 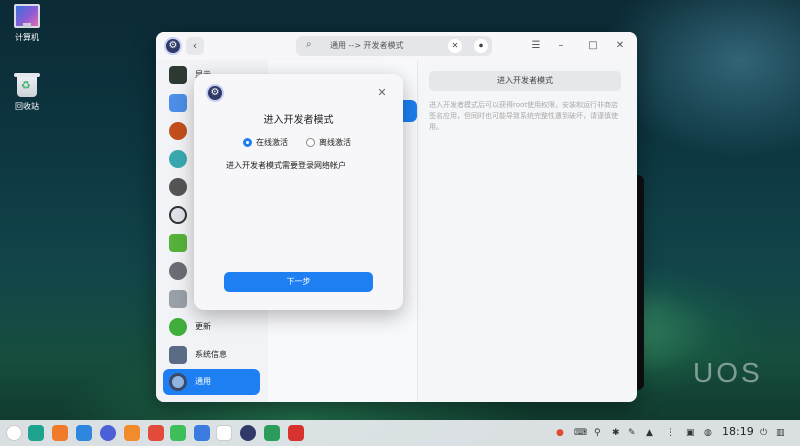 I want to click on login-required-message: 进入开发者模式需要登录网络帐户, so click(x=286, y=165).